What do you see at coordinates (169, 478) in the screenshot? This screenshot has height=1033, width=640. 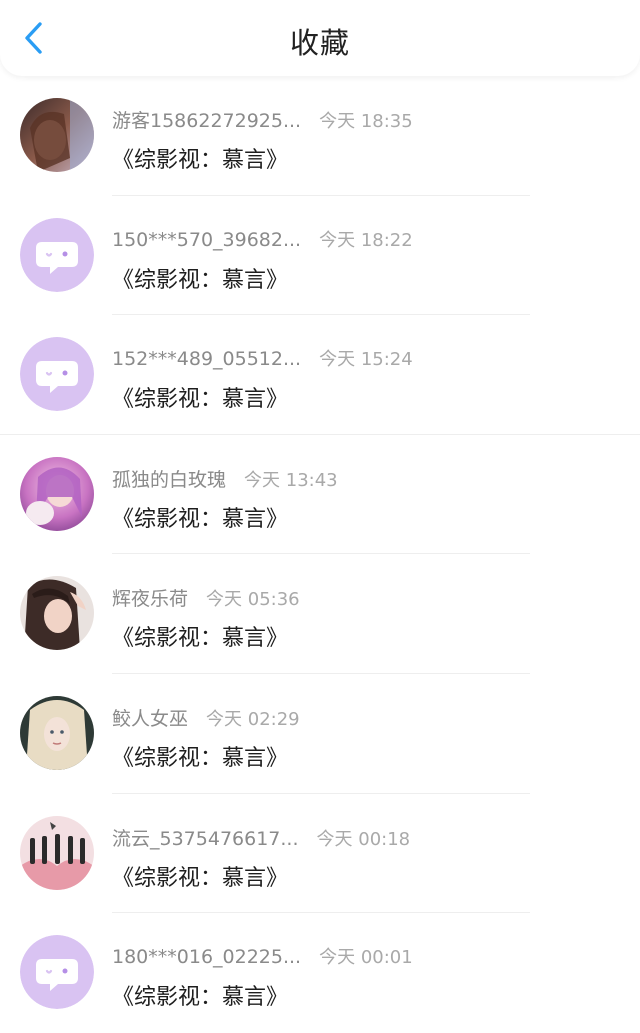 I see `username: 孤独的白玫瑰` at bounding box center [169, 478].